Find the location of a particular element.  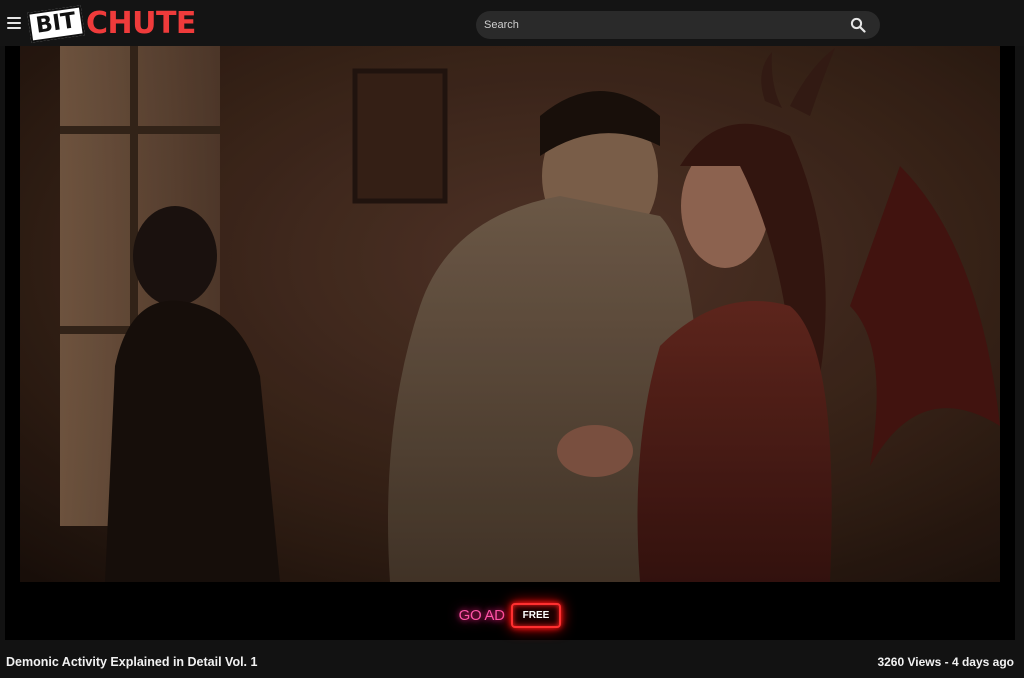

search-bar is located at coordinates (678, 25).